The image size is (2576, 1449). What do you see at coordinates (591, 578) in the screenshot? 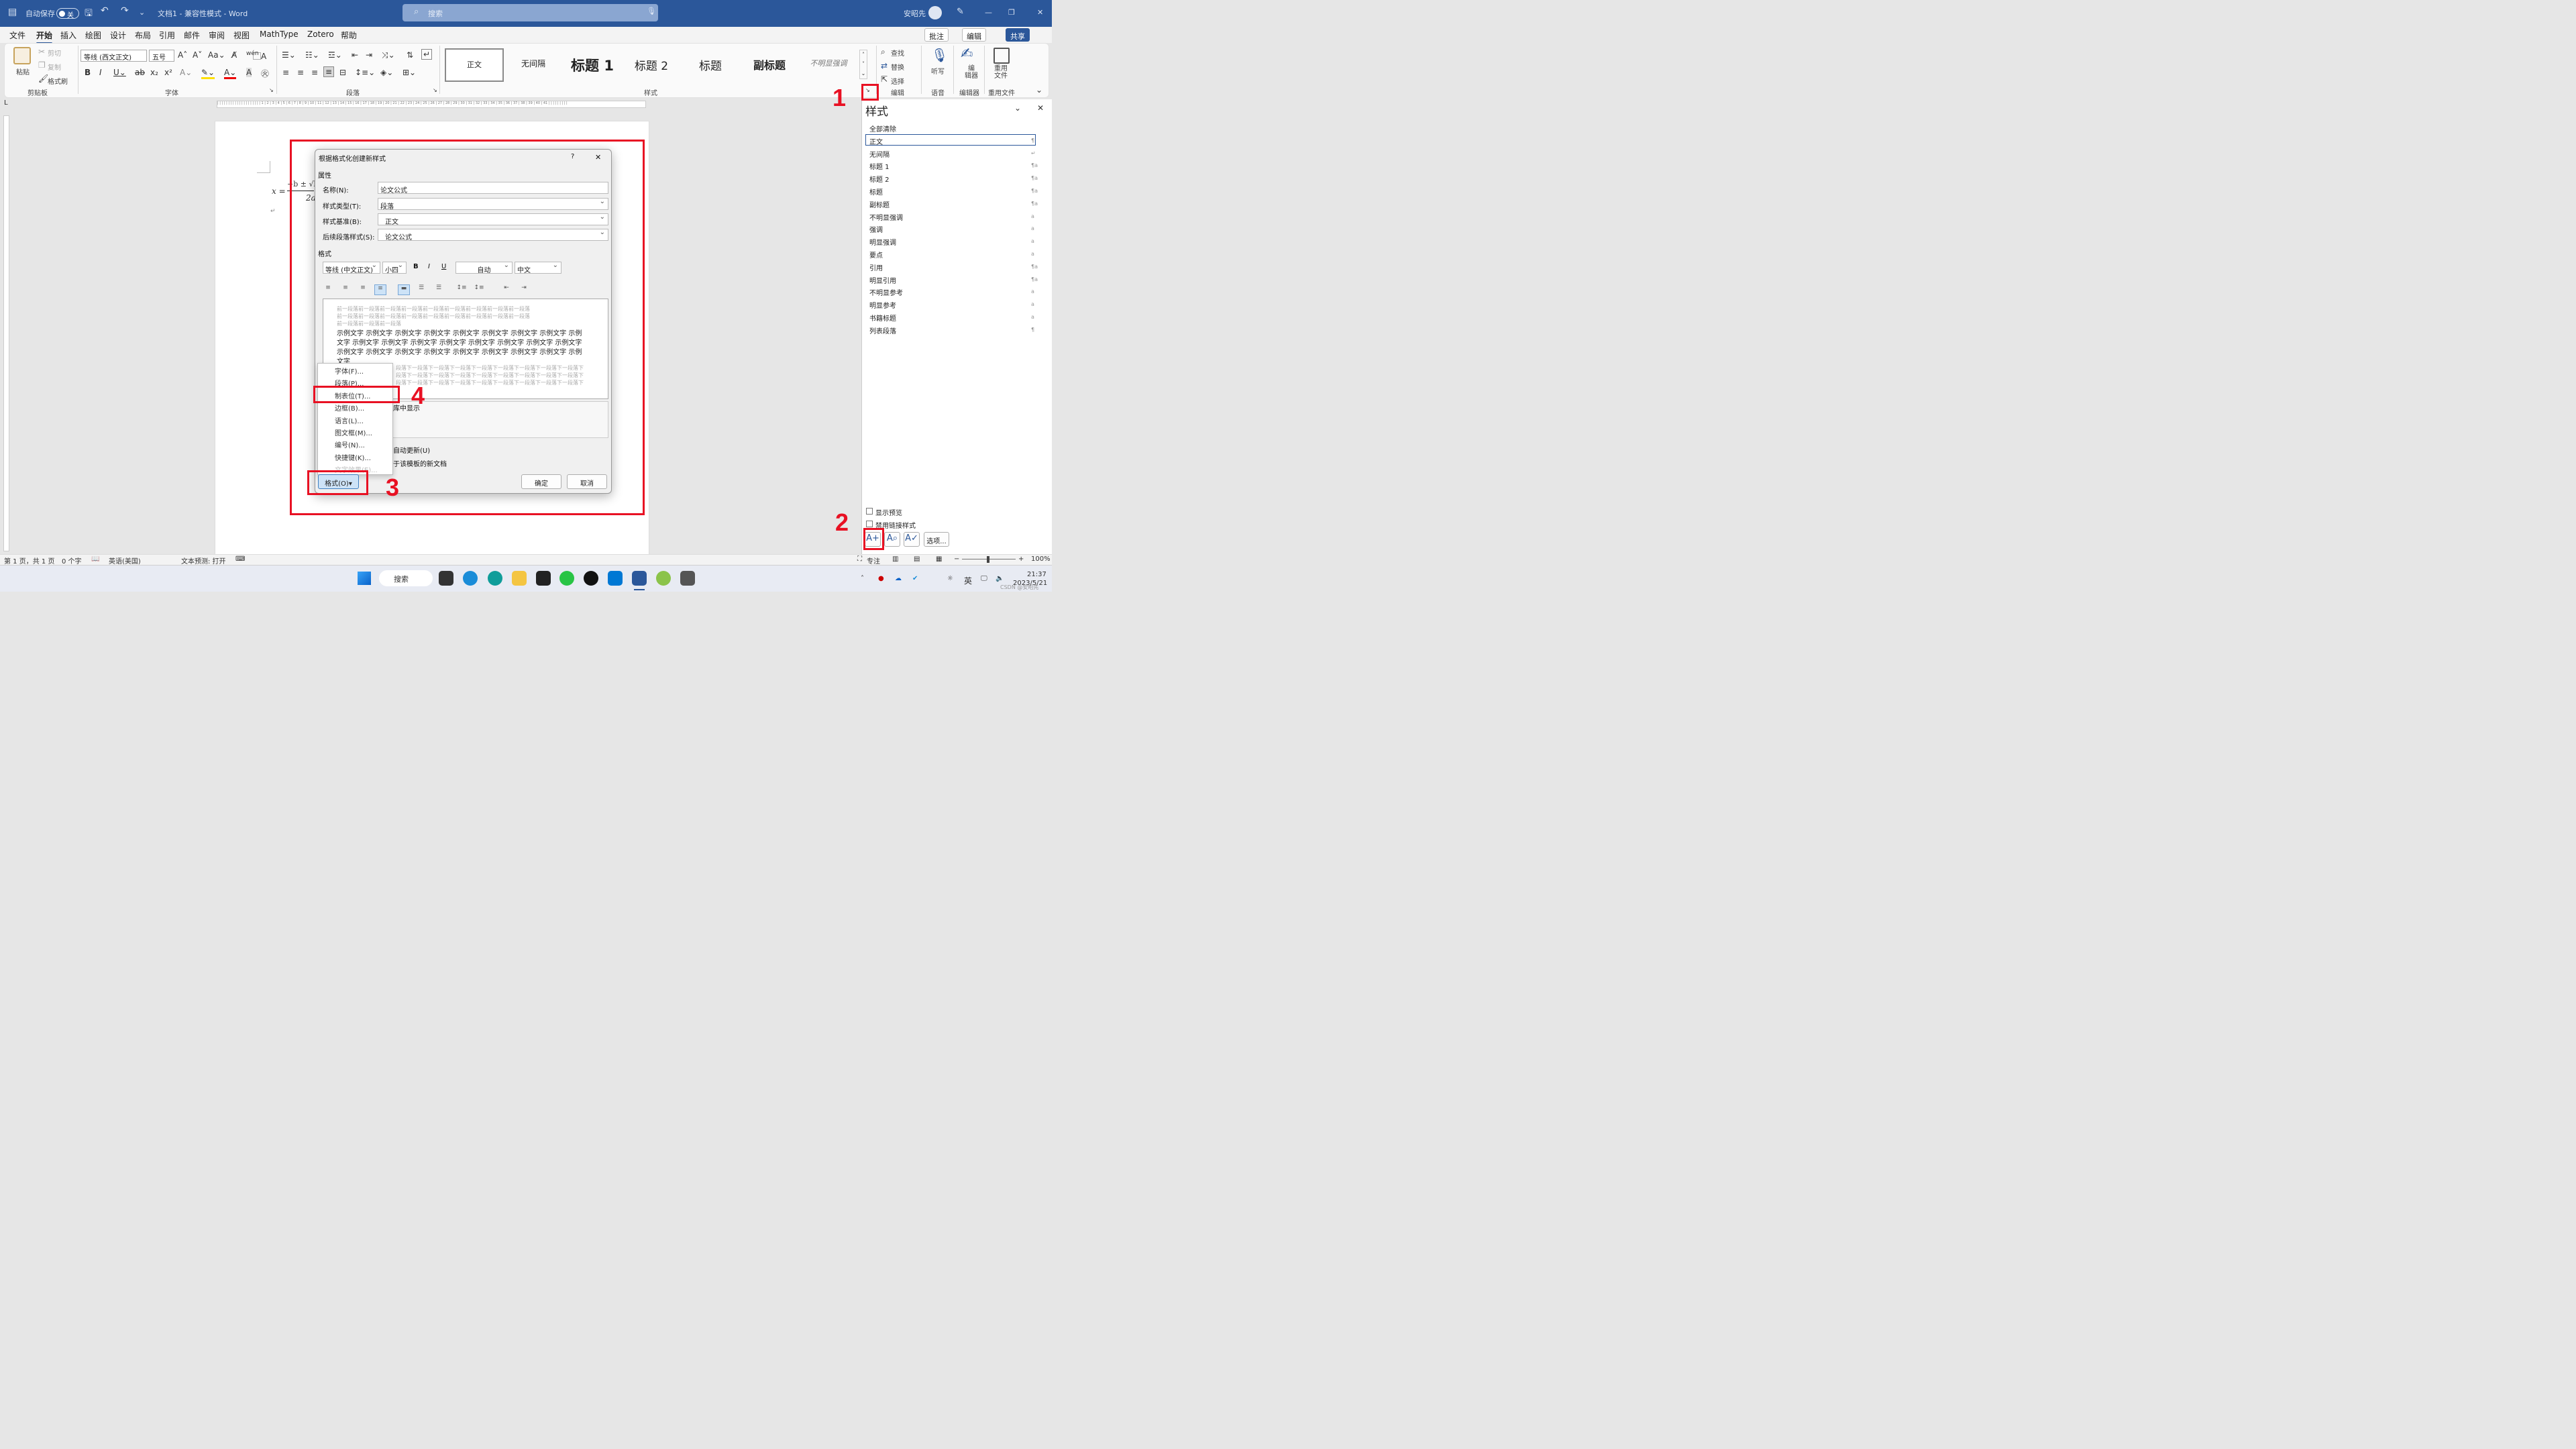
I see `qq-icon` at bounding box center [591, 578].